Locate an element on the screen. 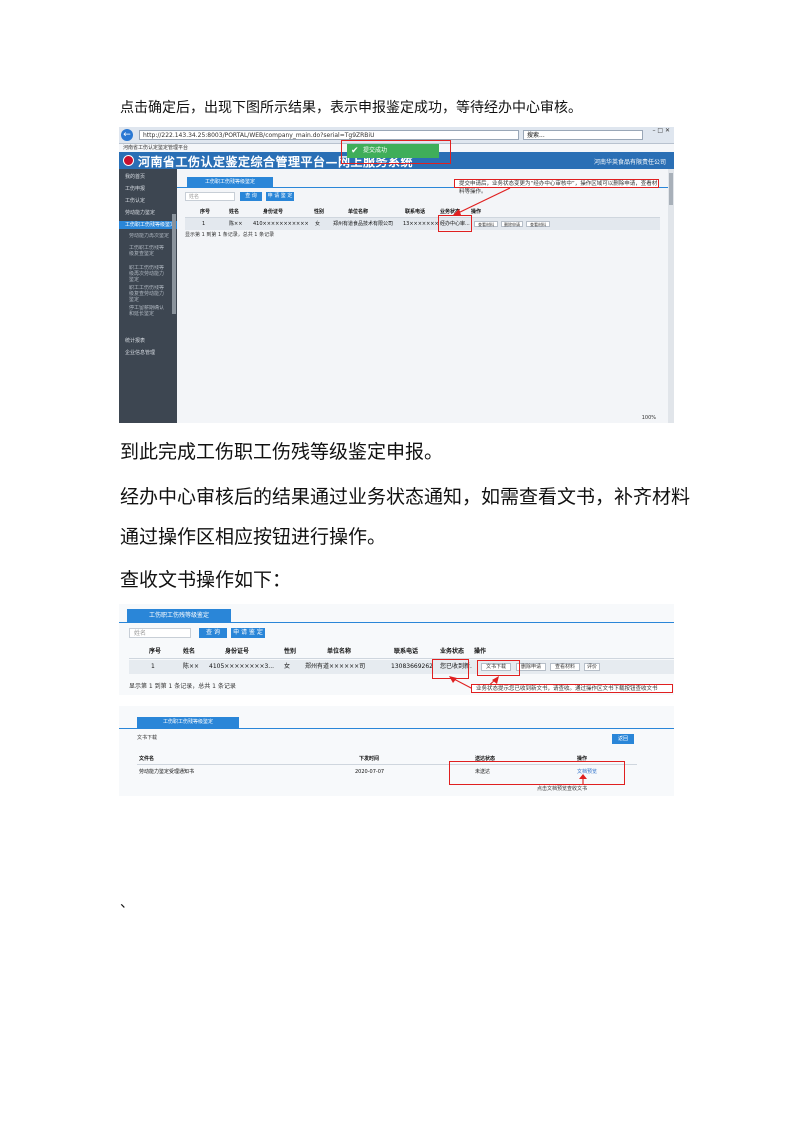 The image size is (794, 1123). sidebar-item-injury-recognition: 工伤认定 is located at coordinates (148, 200).